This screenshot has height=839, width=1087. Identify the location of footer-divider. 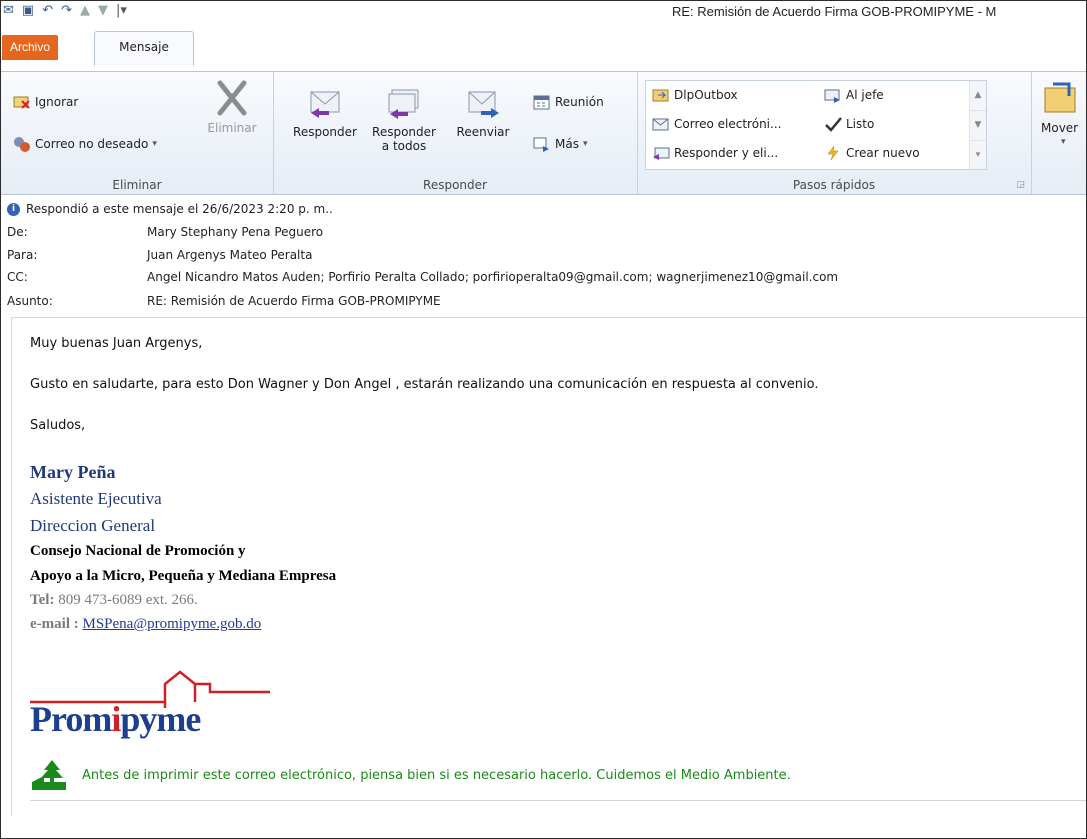
(558, 800).